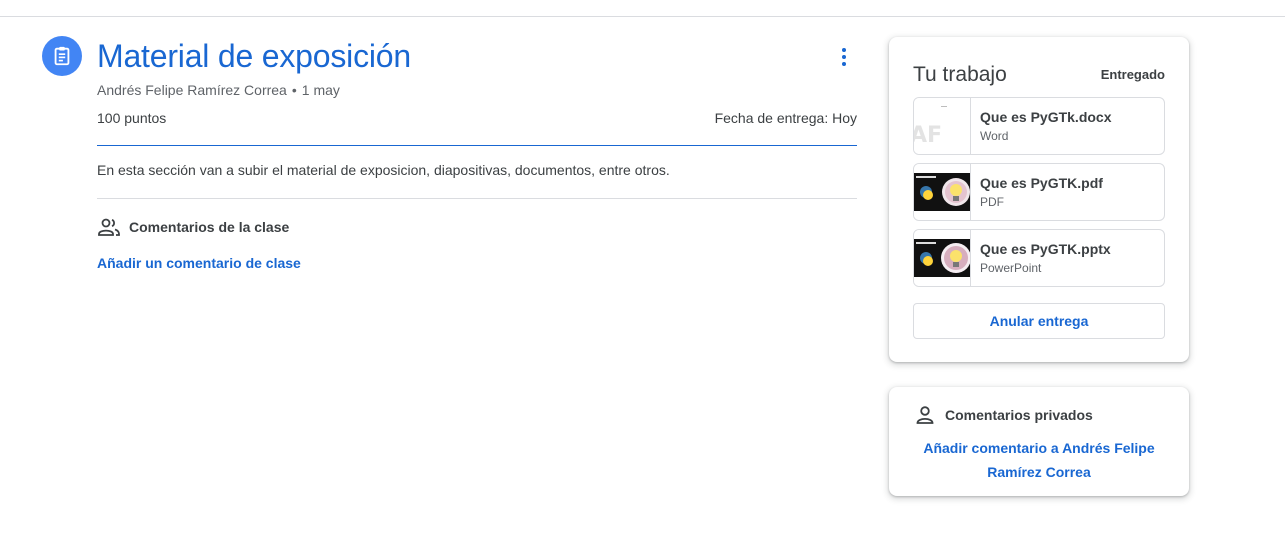 This screenshot has height=541, width=1285. I want to click on word-doc-thumbnail: AF, so click(942, 126).